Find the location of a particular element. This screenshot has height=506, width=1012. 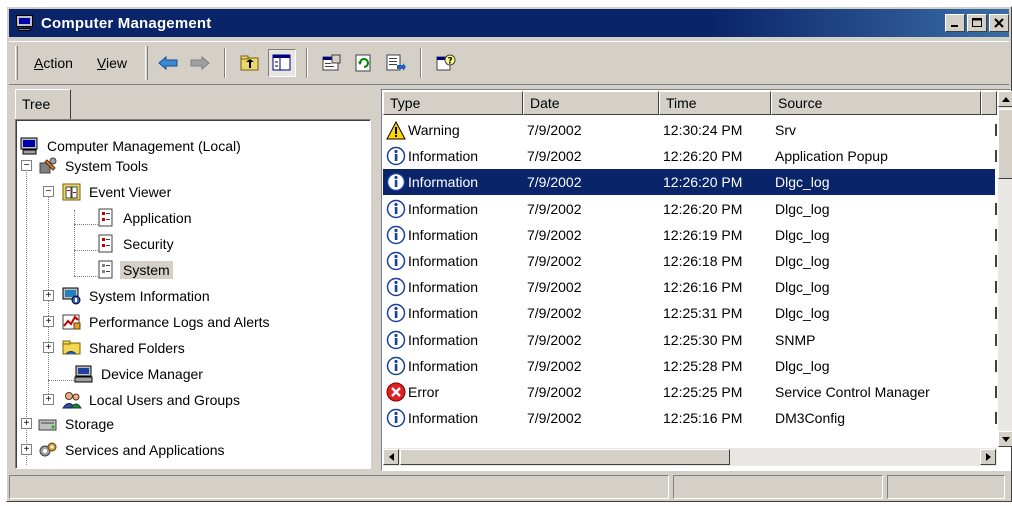

forward-button is located at coordinates (200, 63).